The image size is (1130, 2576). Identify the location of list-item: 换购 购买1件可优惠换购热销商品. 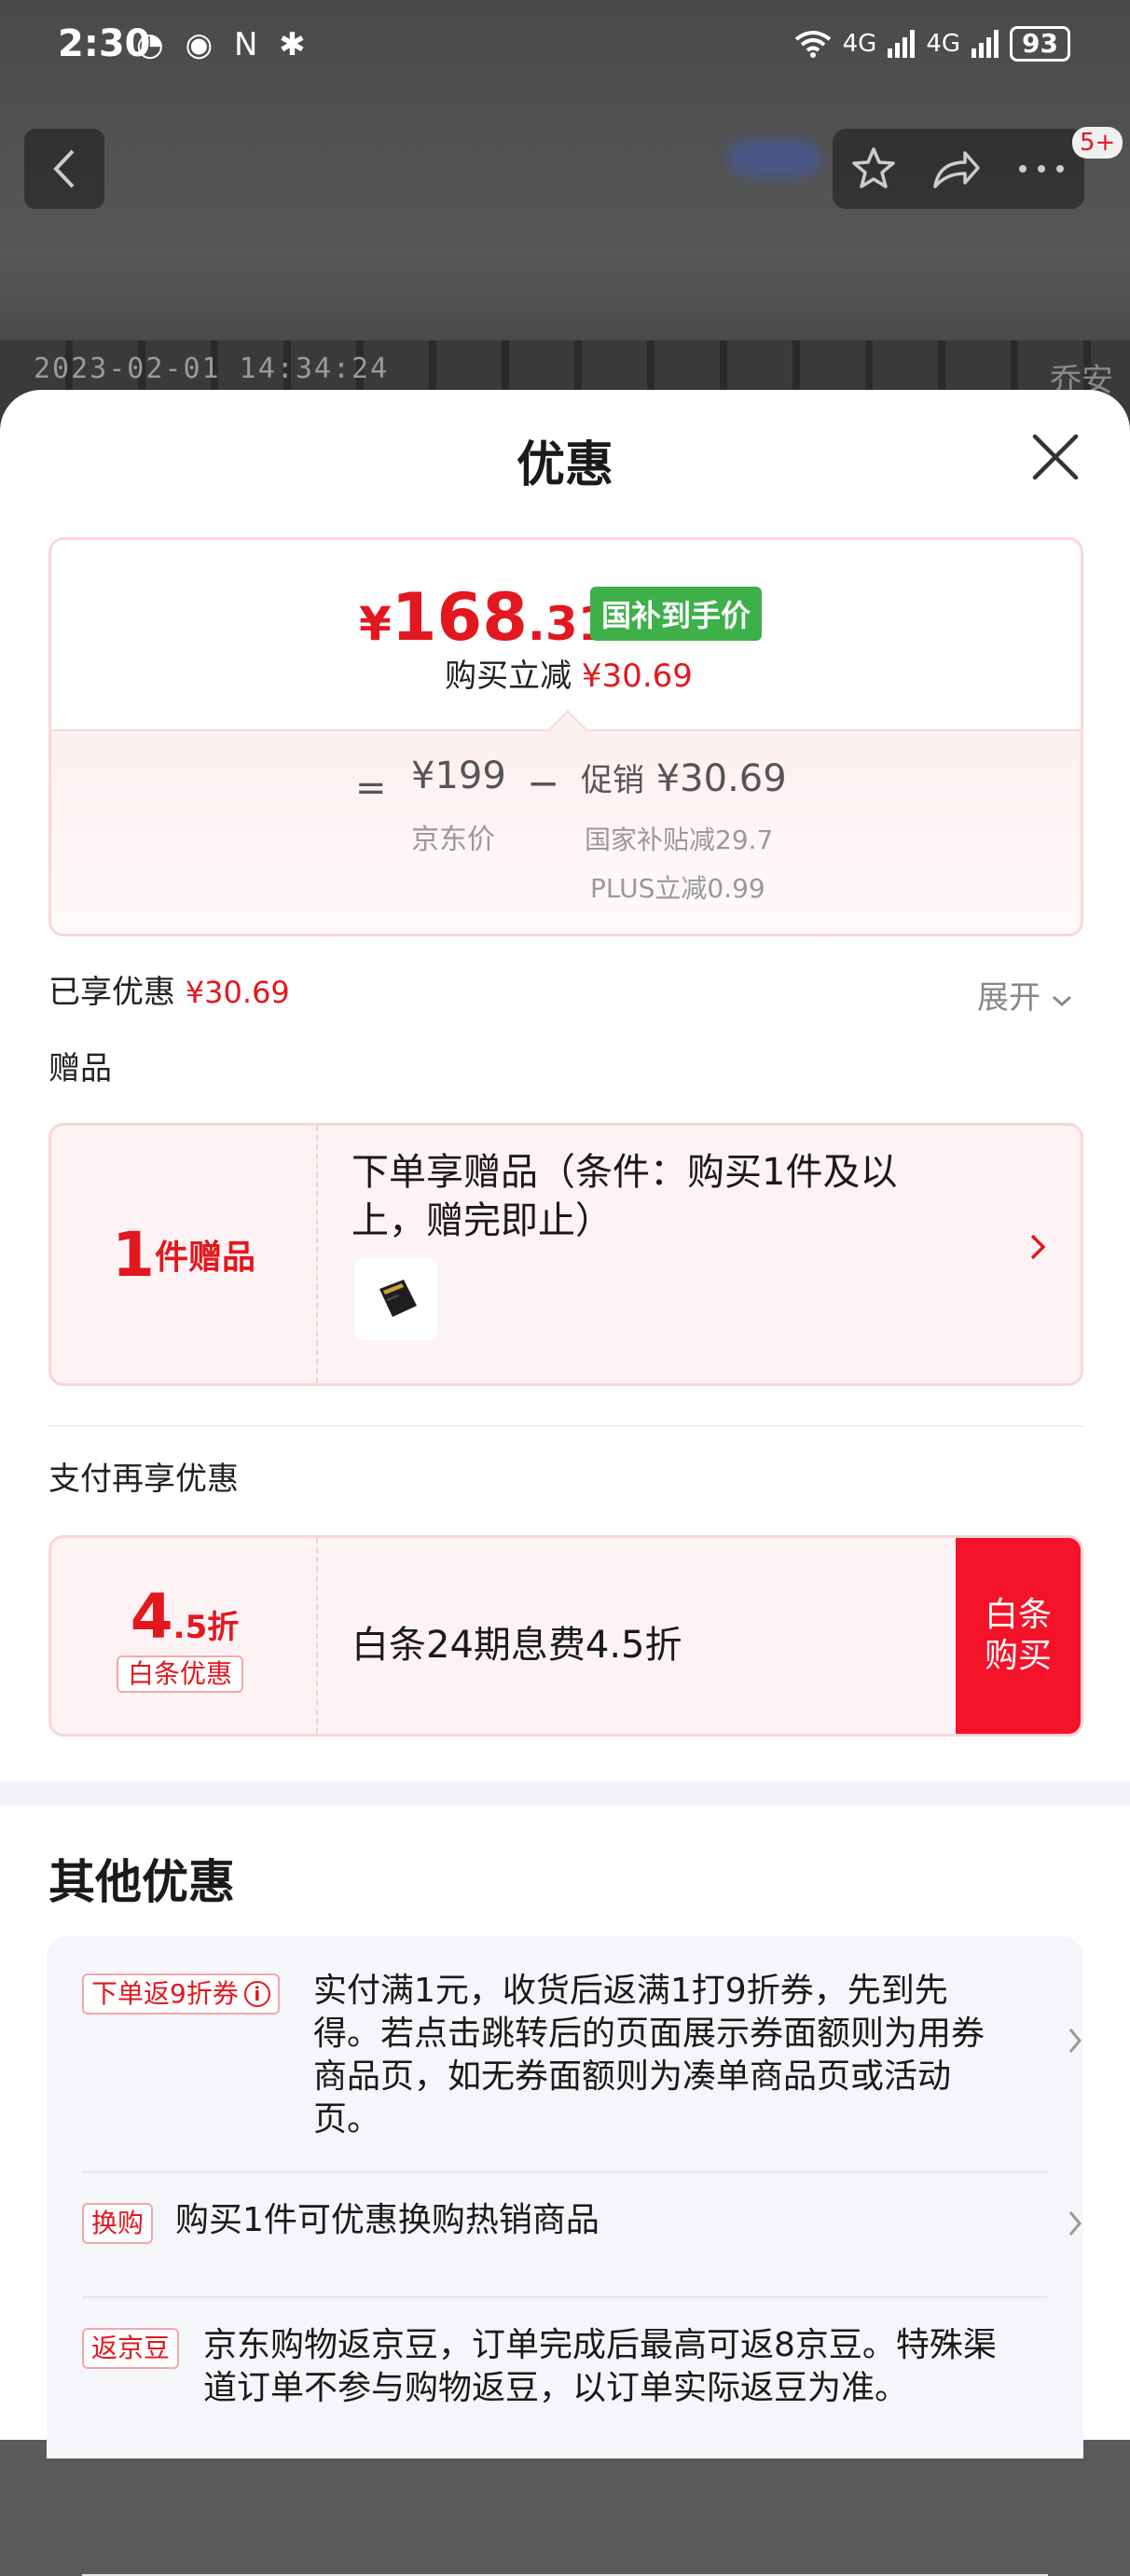
(582, 2230).